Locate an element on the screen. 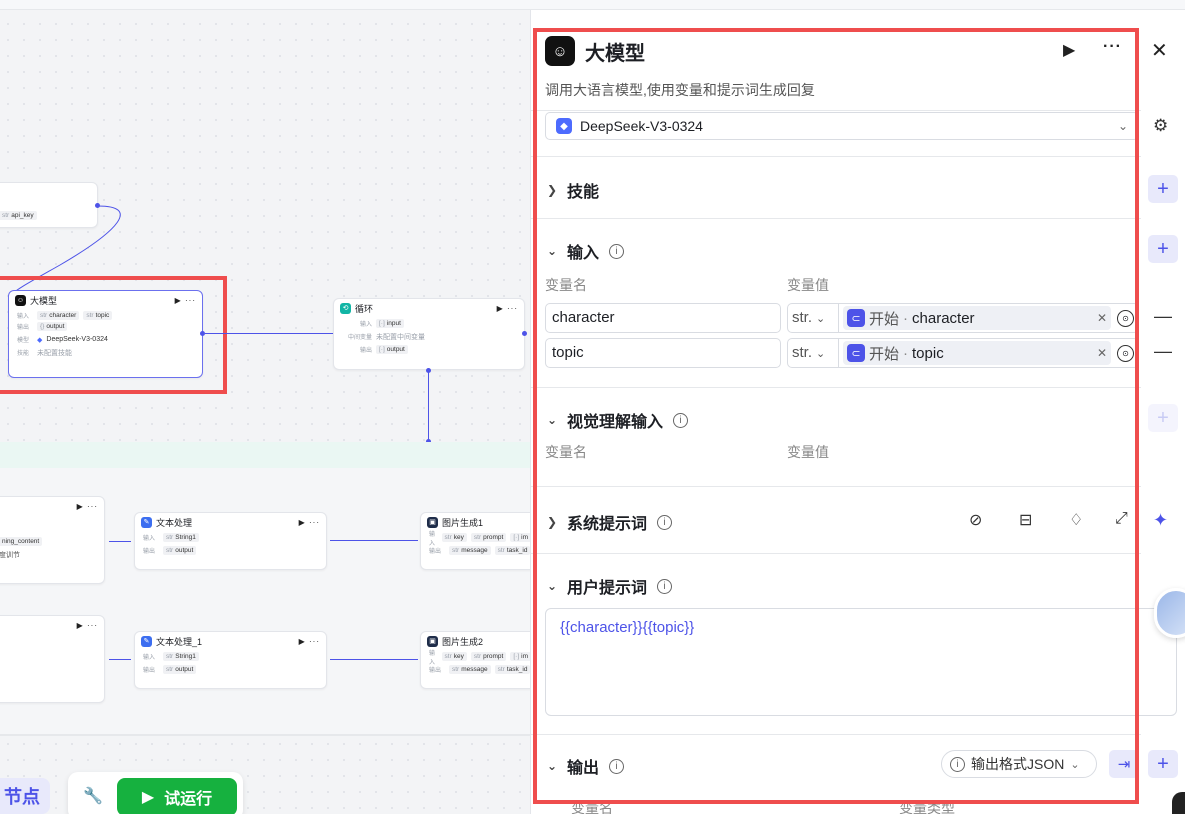 The width and height of the screenshot is (1185, 814). img2-output-label: 输出 is located at coordinates (435, 671).